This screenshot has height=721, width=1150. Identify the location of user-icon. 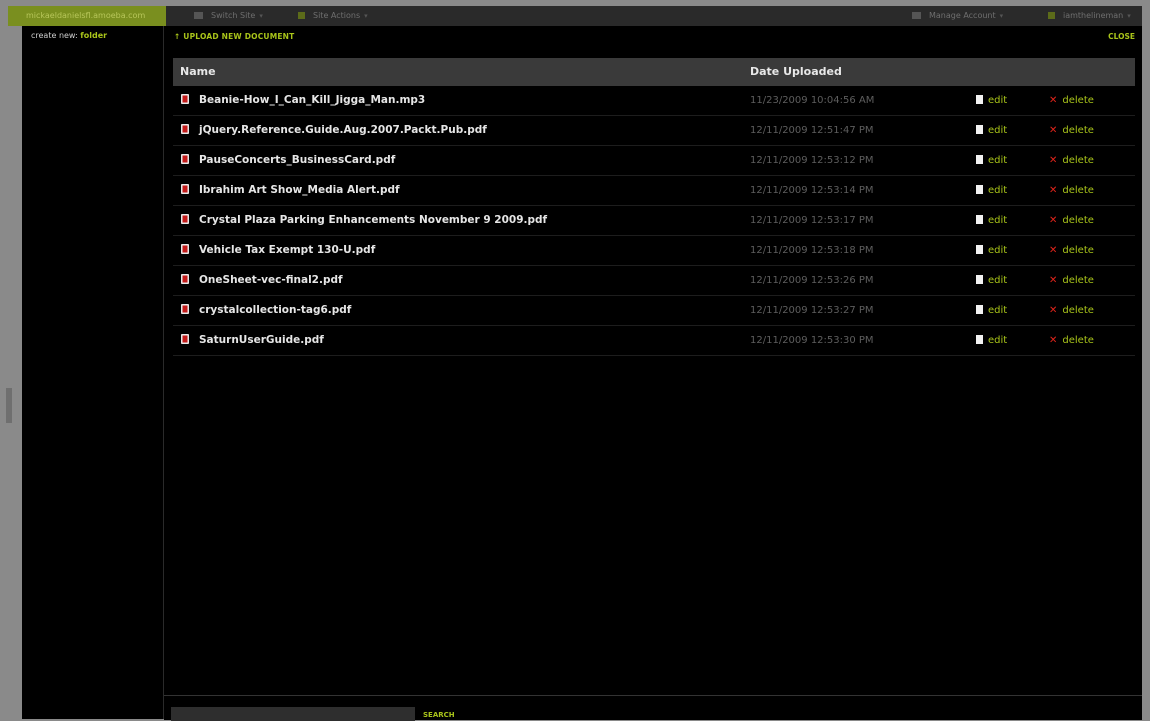
(1051, 15).